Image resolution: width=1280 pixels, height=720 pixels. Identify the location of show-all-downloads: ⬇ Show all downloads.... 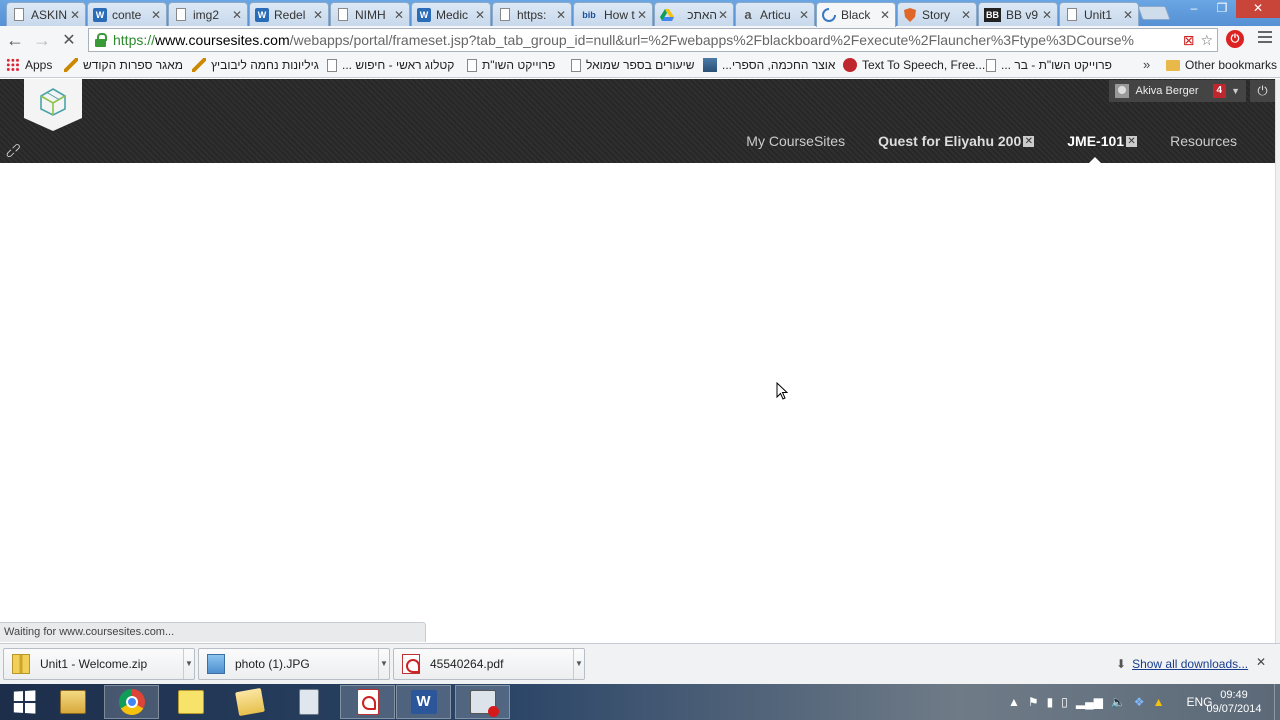
(1182, 664).